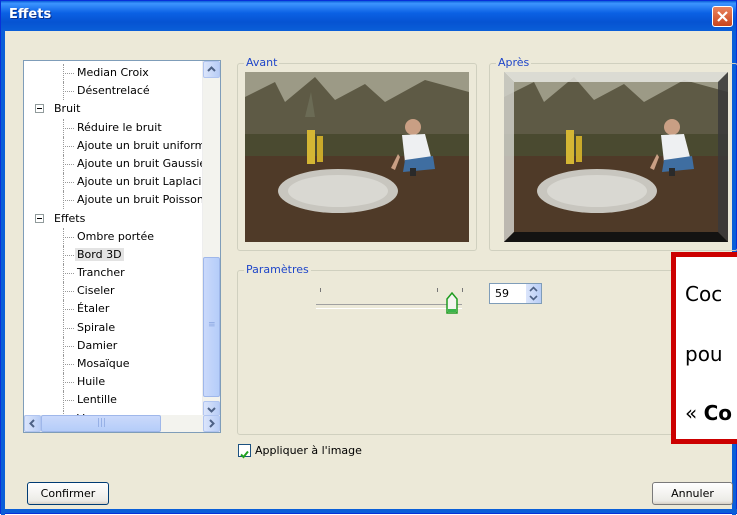 This screenshot has width=737, height=515. What do you see at coordinates (97, 400) in the screenshot?
I see `tree-item-label: Lentille` at bounding box center [97, 400].